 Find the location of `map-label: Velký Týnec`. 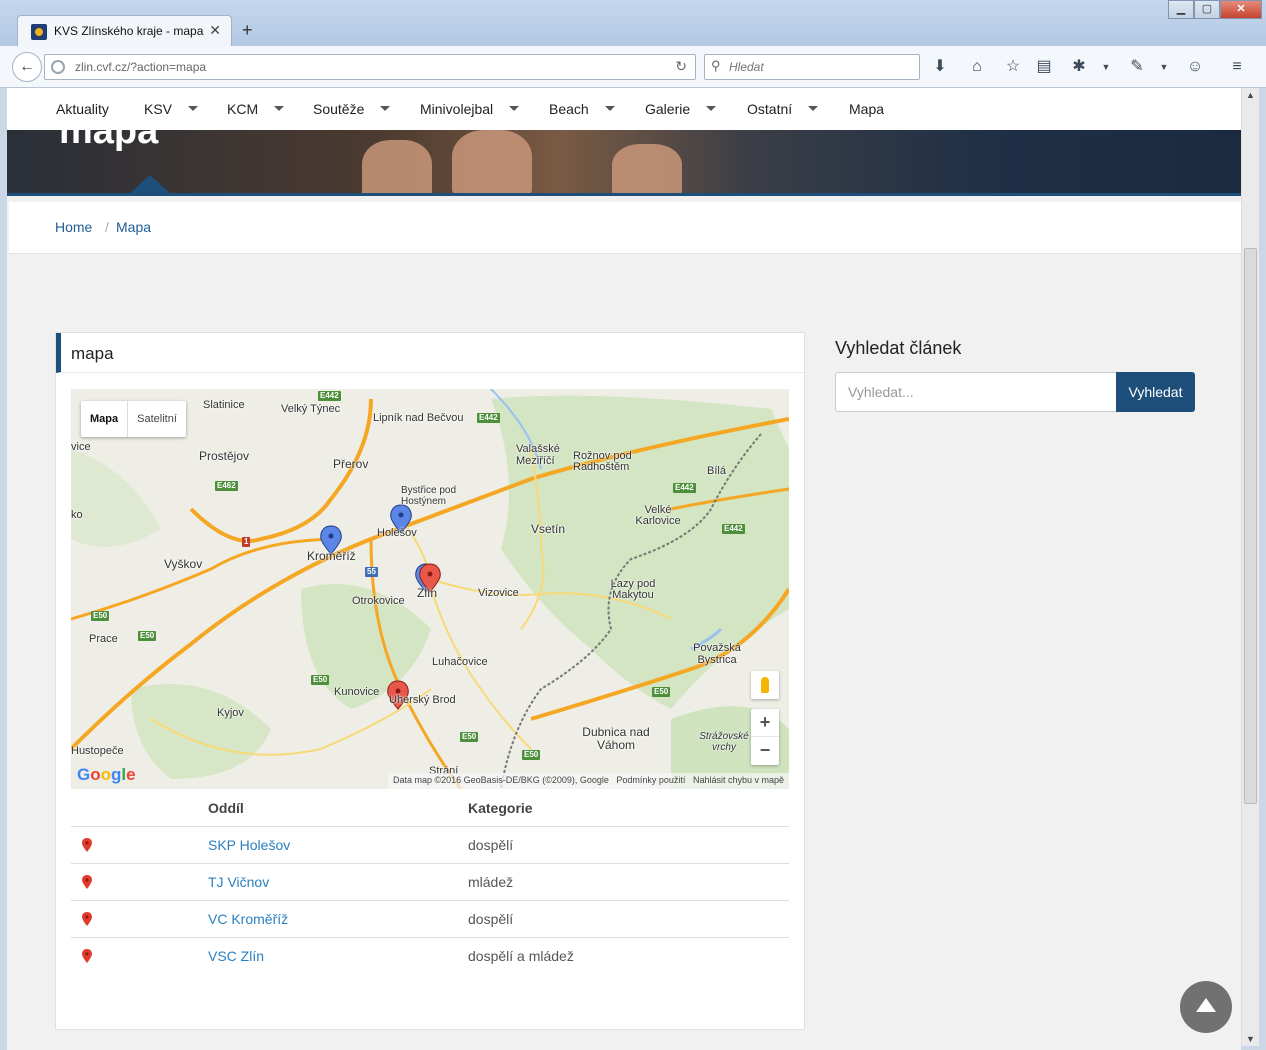

map-label: Velký Týnec is located at coordinates (311, 409).